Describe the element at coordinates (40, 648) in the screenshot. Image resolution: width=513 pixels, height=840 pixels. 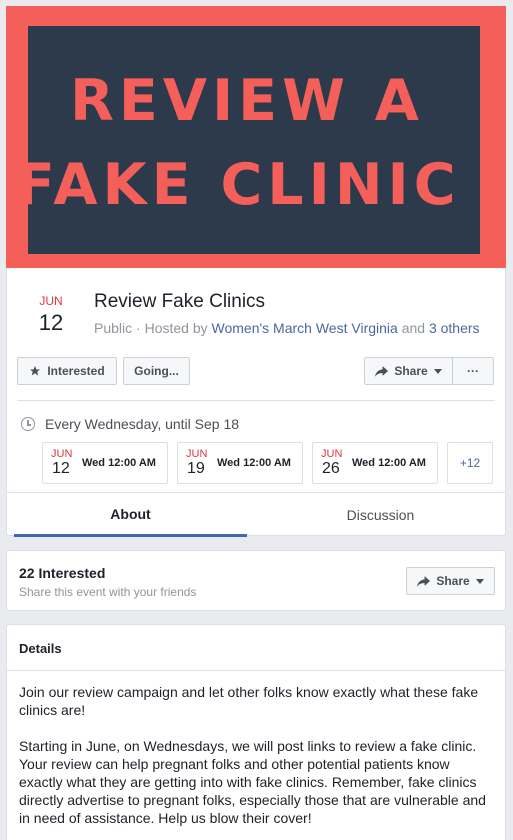
I see `details-title: Details` at that location.